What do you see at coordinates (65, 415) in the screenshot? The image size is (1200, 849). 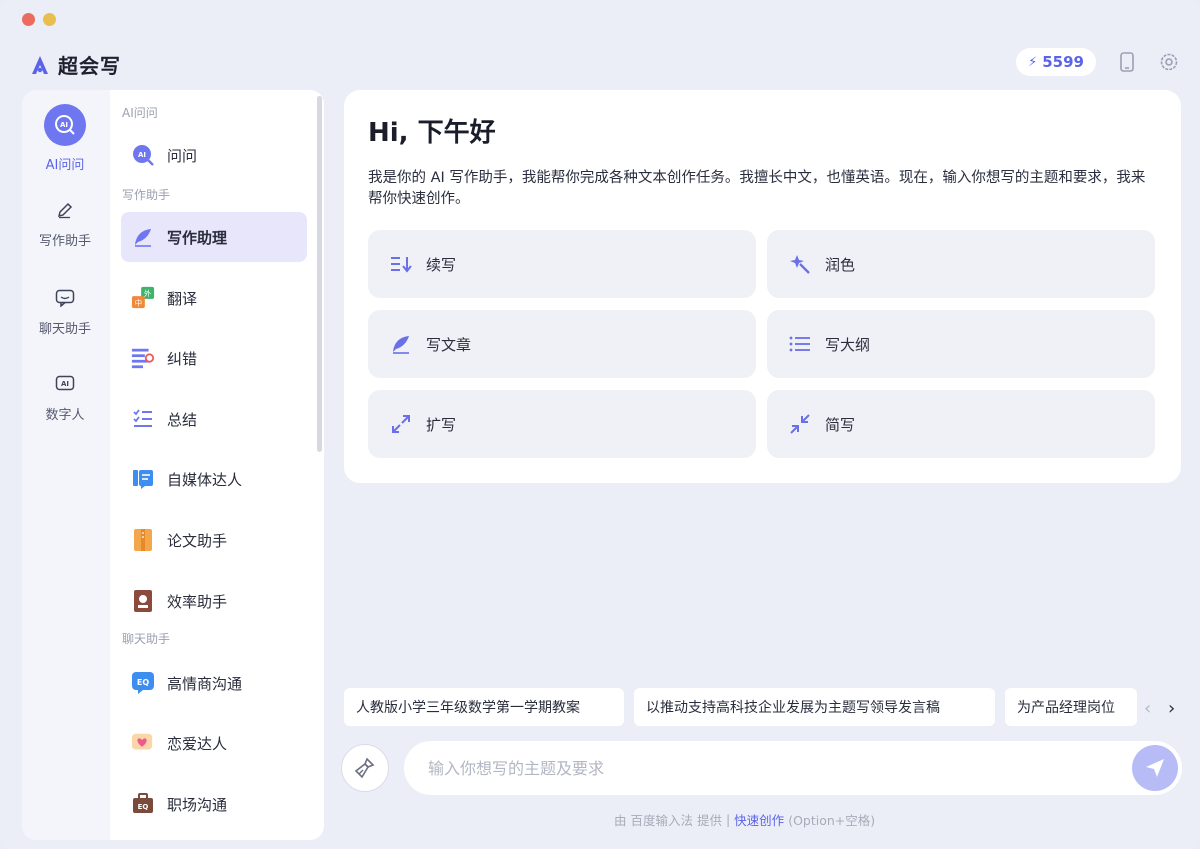 I see `rail-label: 数字人` at bounding box center [65, 415].